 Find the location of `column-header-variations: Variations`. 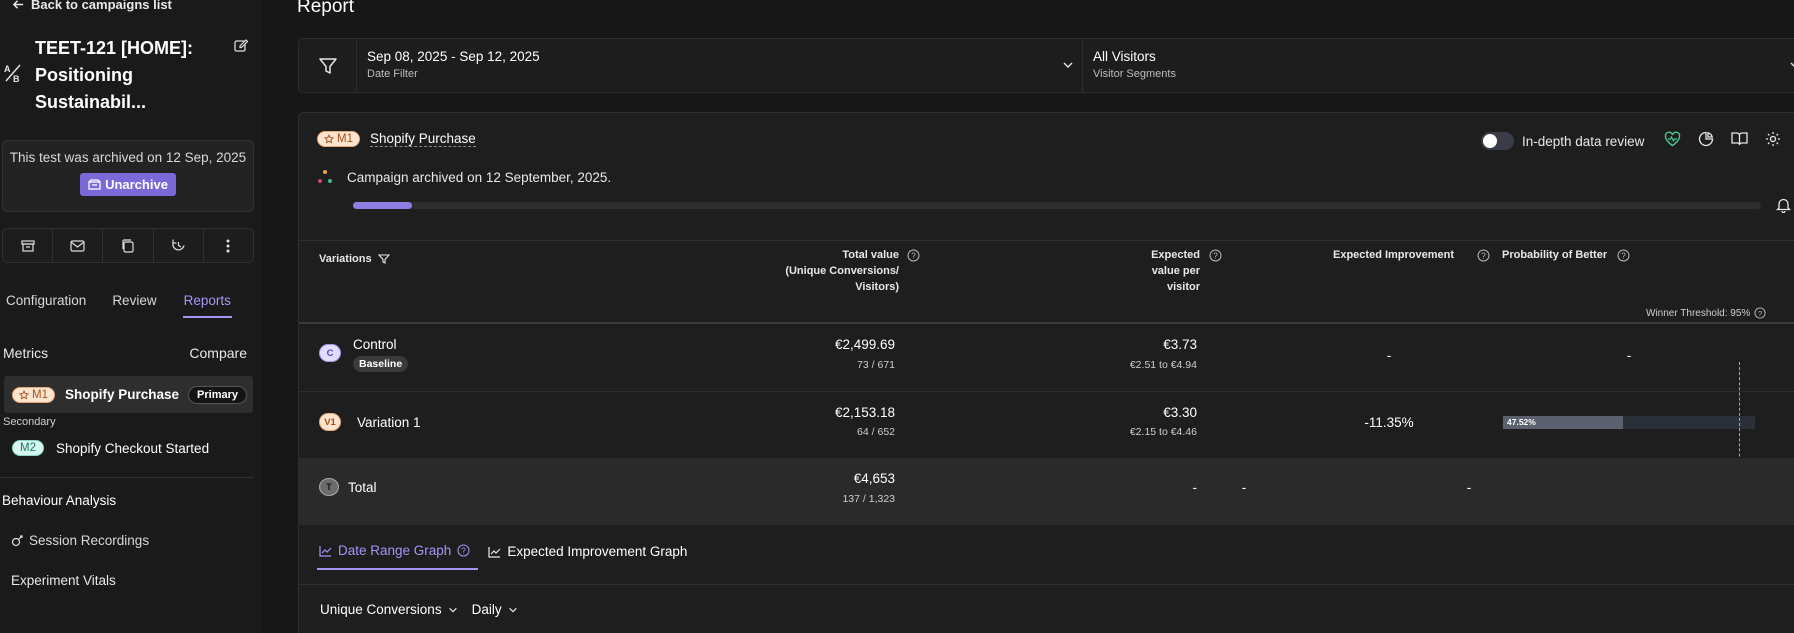

column-header-variations: Variations is located at coordinates (354, 259).